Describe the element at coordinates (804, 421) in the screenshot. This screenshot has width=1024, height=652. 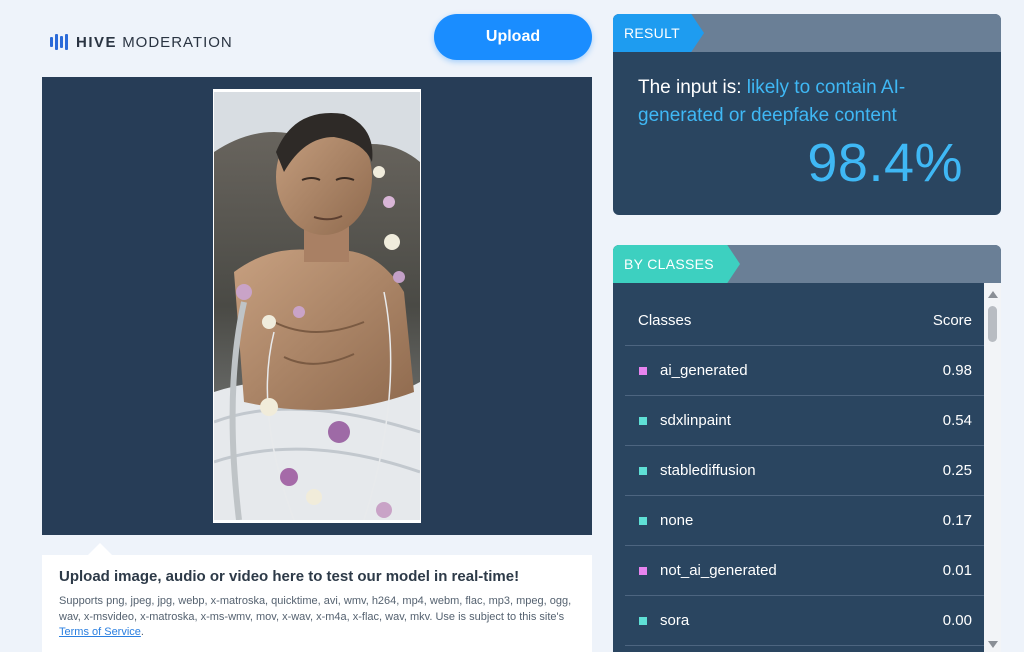
I see `class-row: sdxlinpaint 0.54` at that location.